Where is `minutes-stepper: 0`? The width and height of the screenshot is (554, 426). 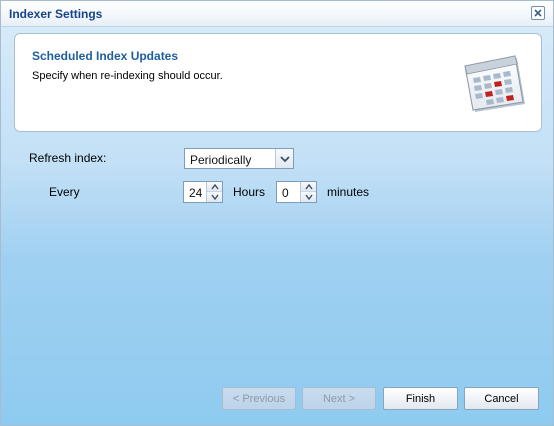 minutes-stepper: 0 is located at coordinates (296, 192).